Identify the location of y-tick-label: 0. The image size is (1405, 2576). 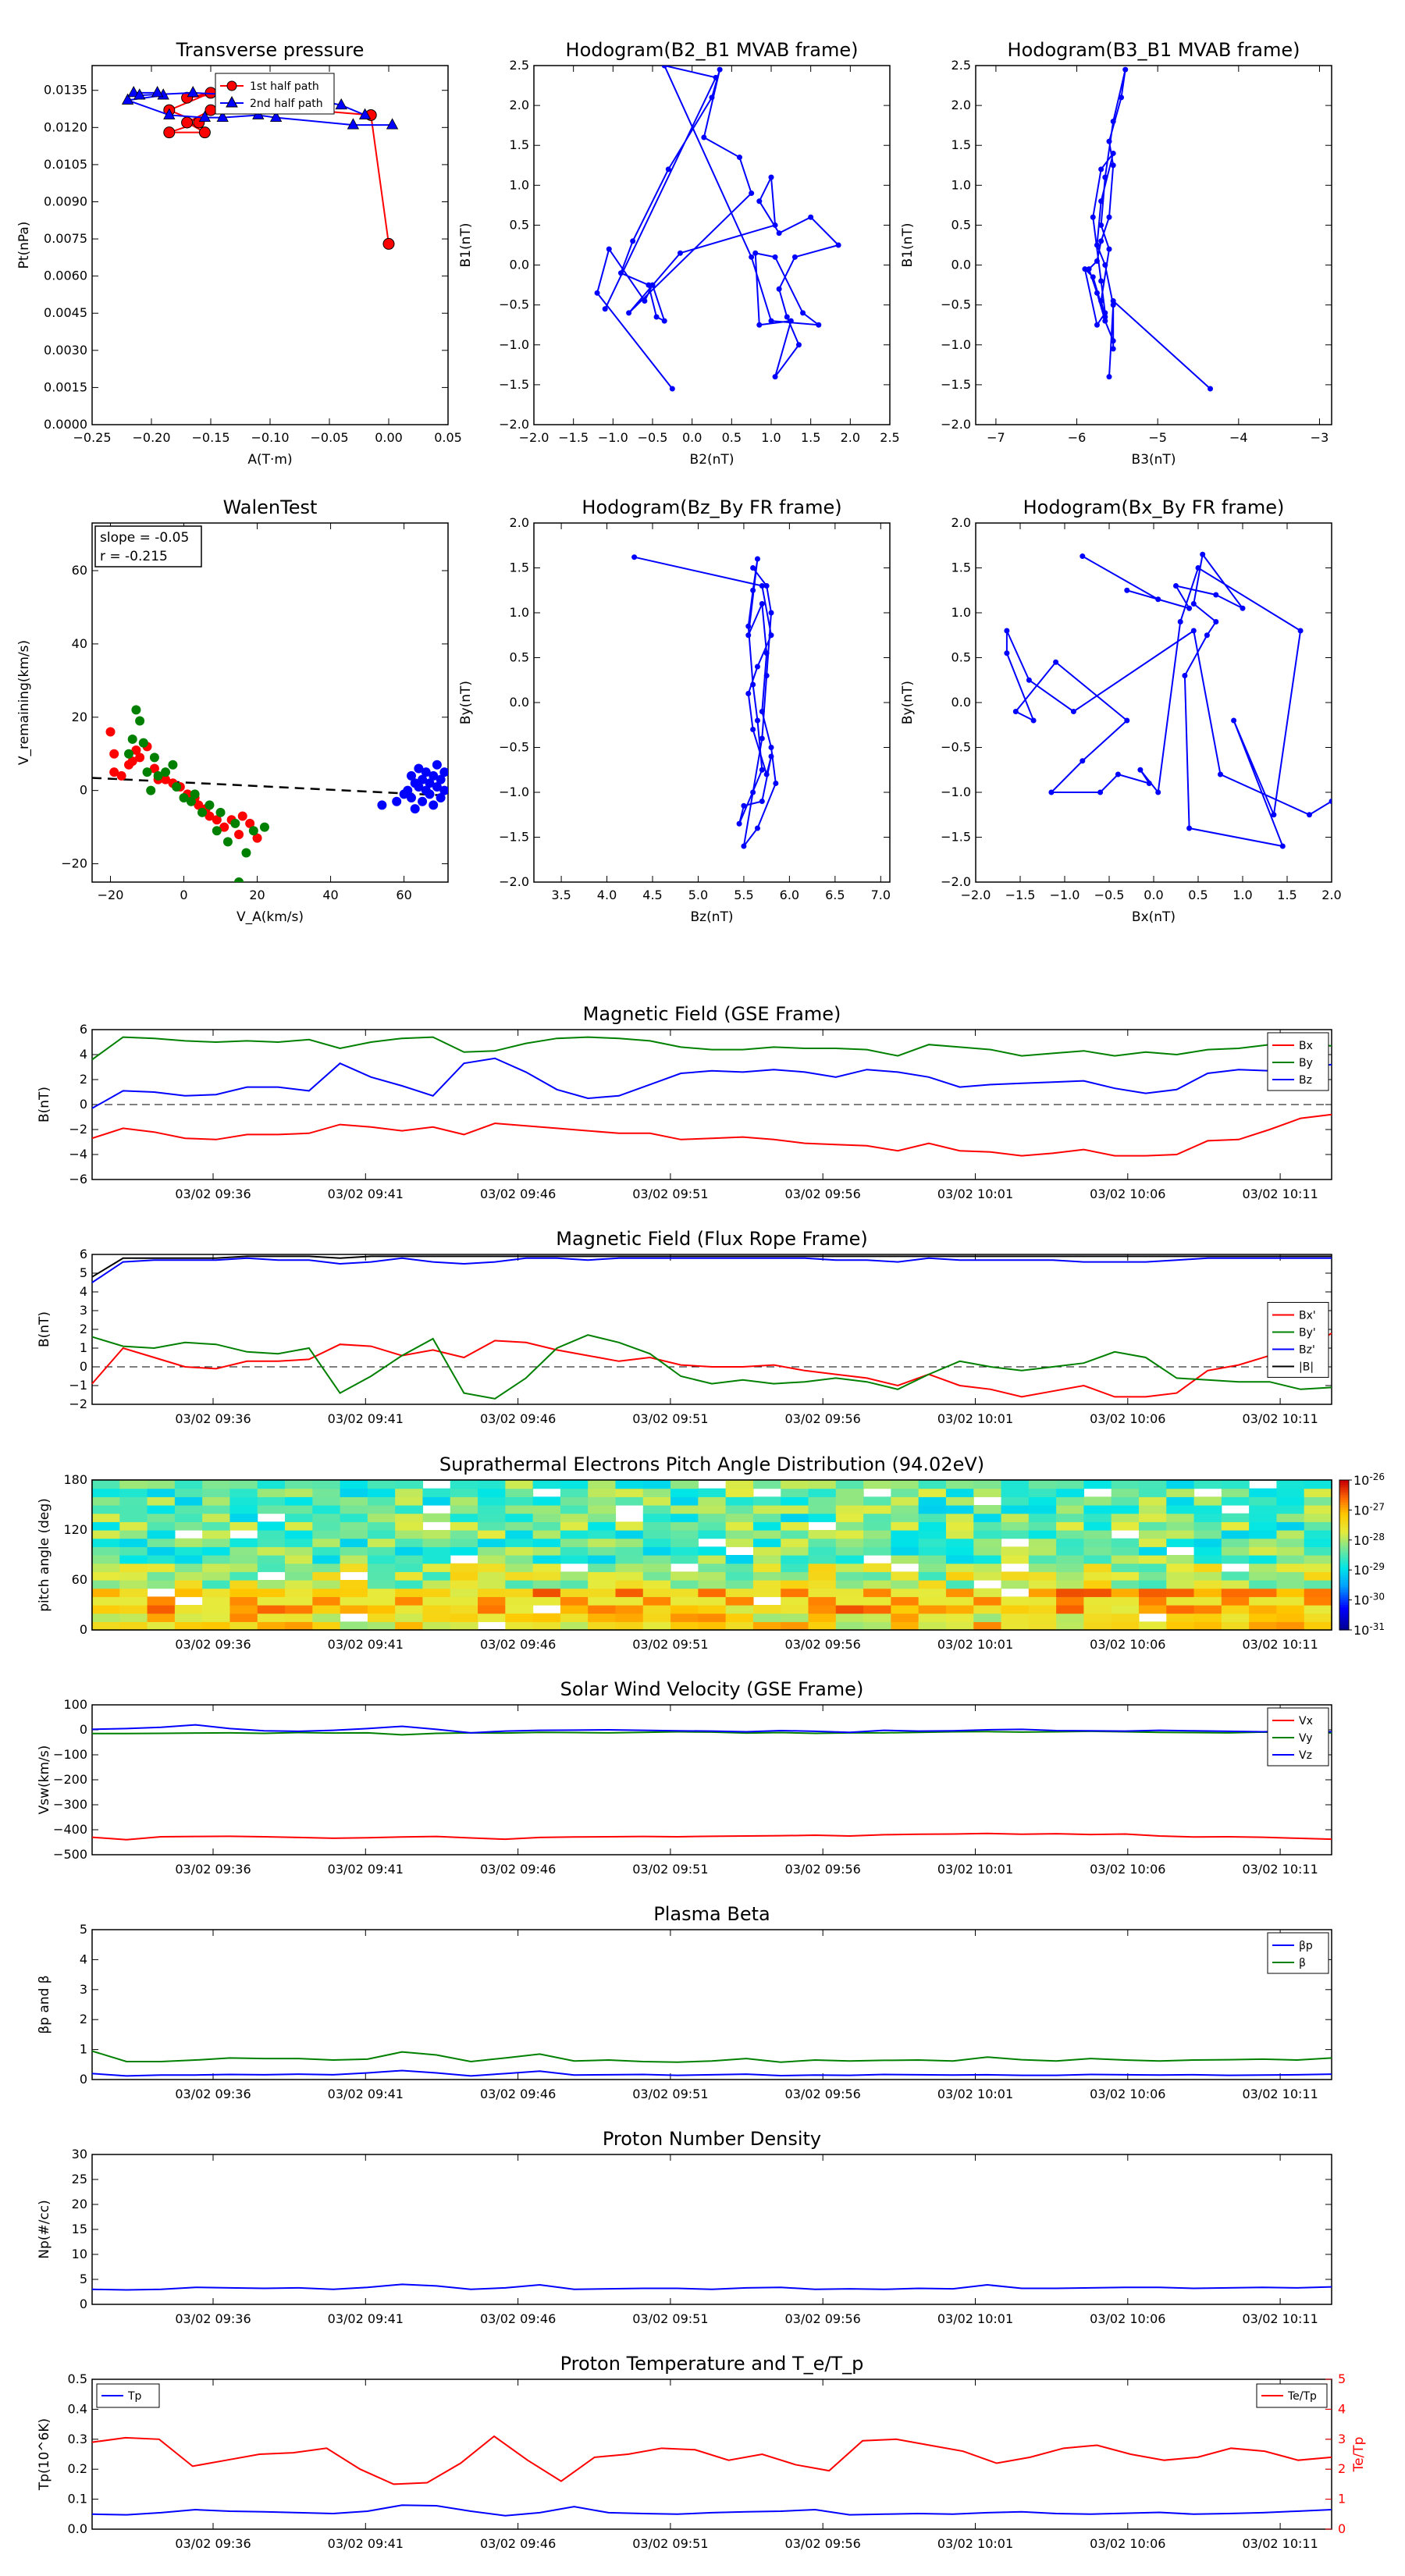
(84, 1366).